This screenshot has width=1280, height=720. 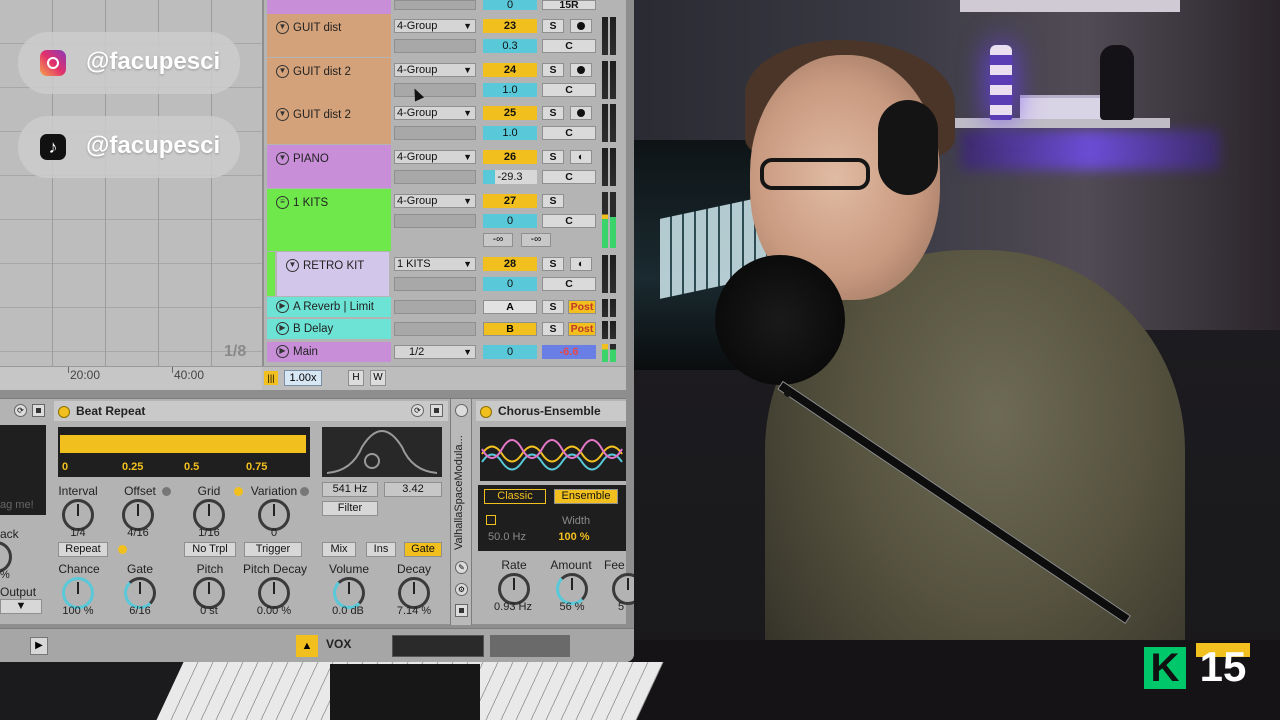 I want to click on mix-button: Mix, so click(x=339, y=549).